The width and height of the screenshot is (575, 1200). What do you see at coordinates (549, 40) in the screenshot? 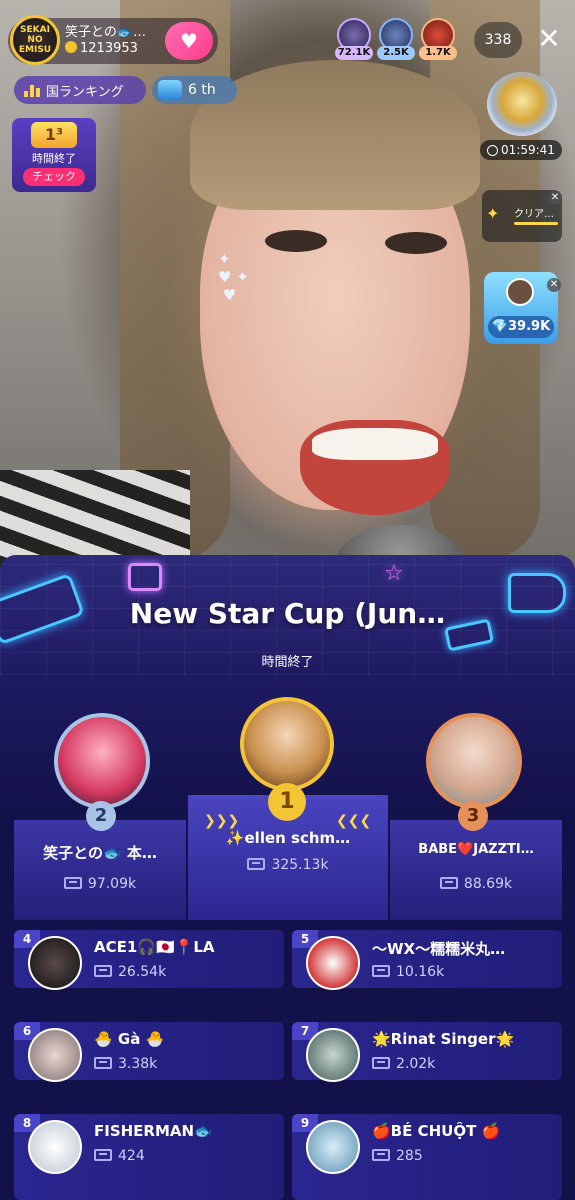
I see `close-icon: ✕` at bounding box center [549, 40].